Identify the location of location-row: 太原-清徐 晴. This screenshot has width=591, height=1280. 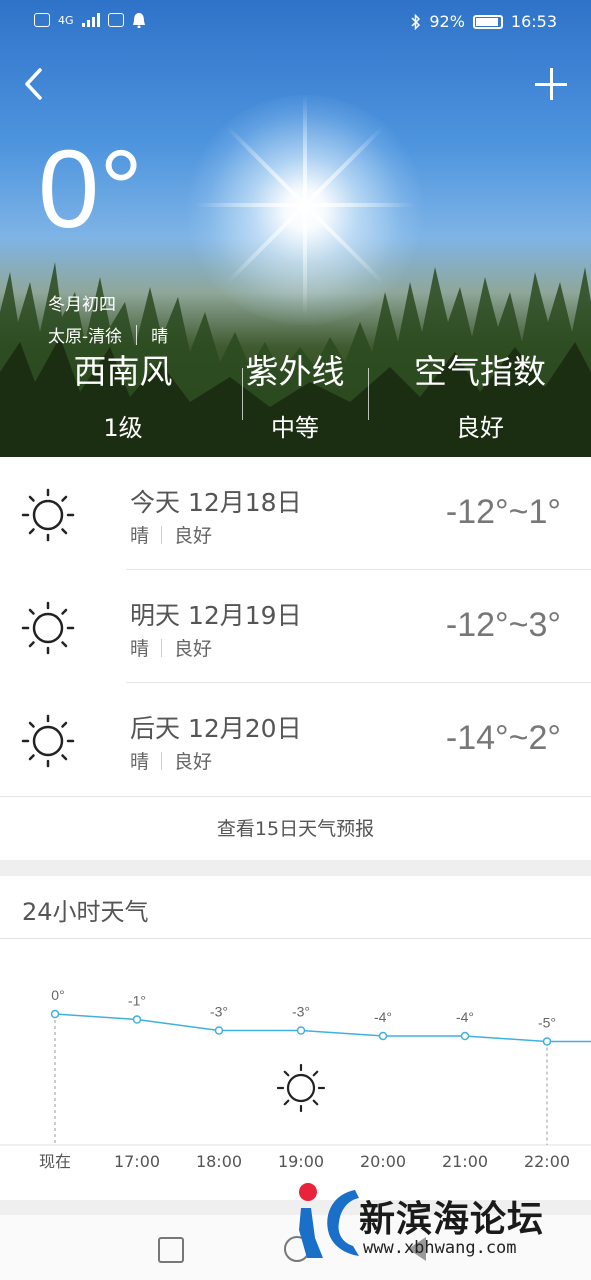
(108, 334).